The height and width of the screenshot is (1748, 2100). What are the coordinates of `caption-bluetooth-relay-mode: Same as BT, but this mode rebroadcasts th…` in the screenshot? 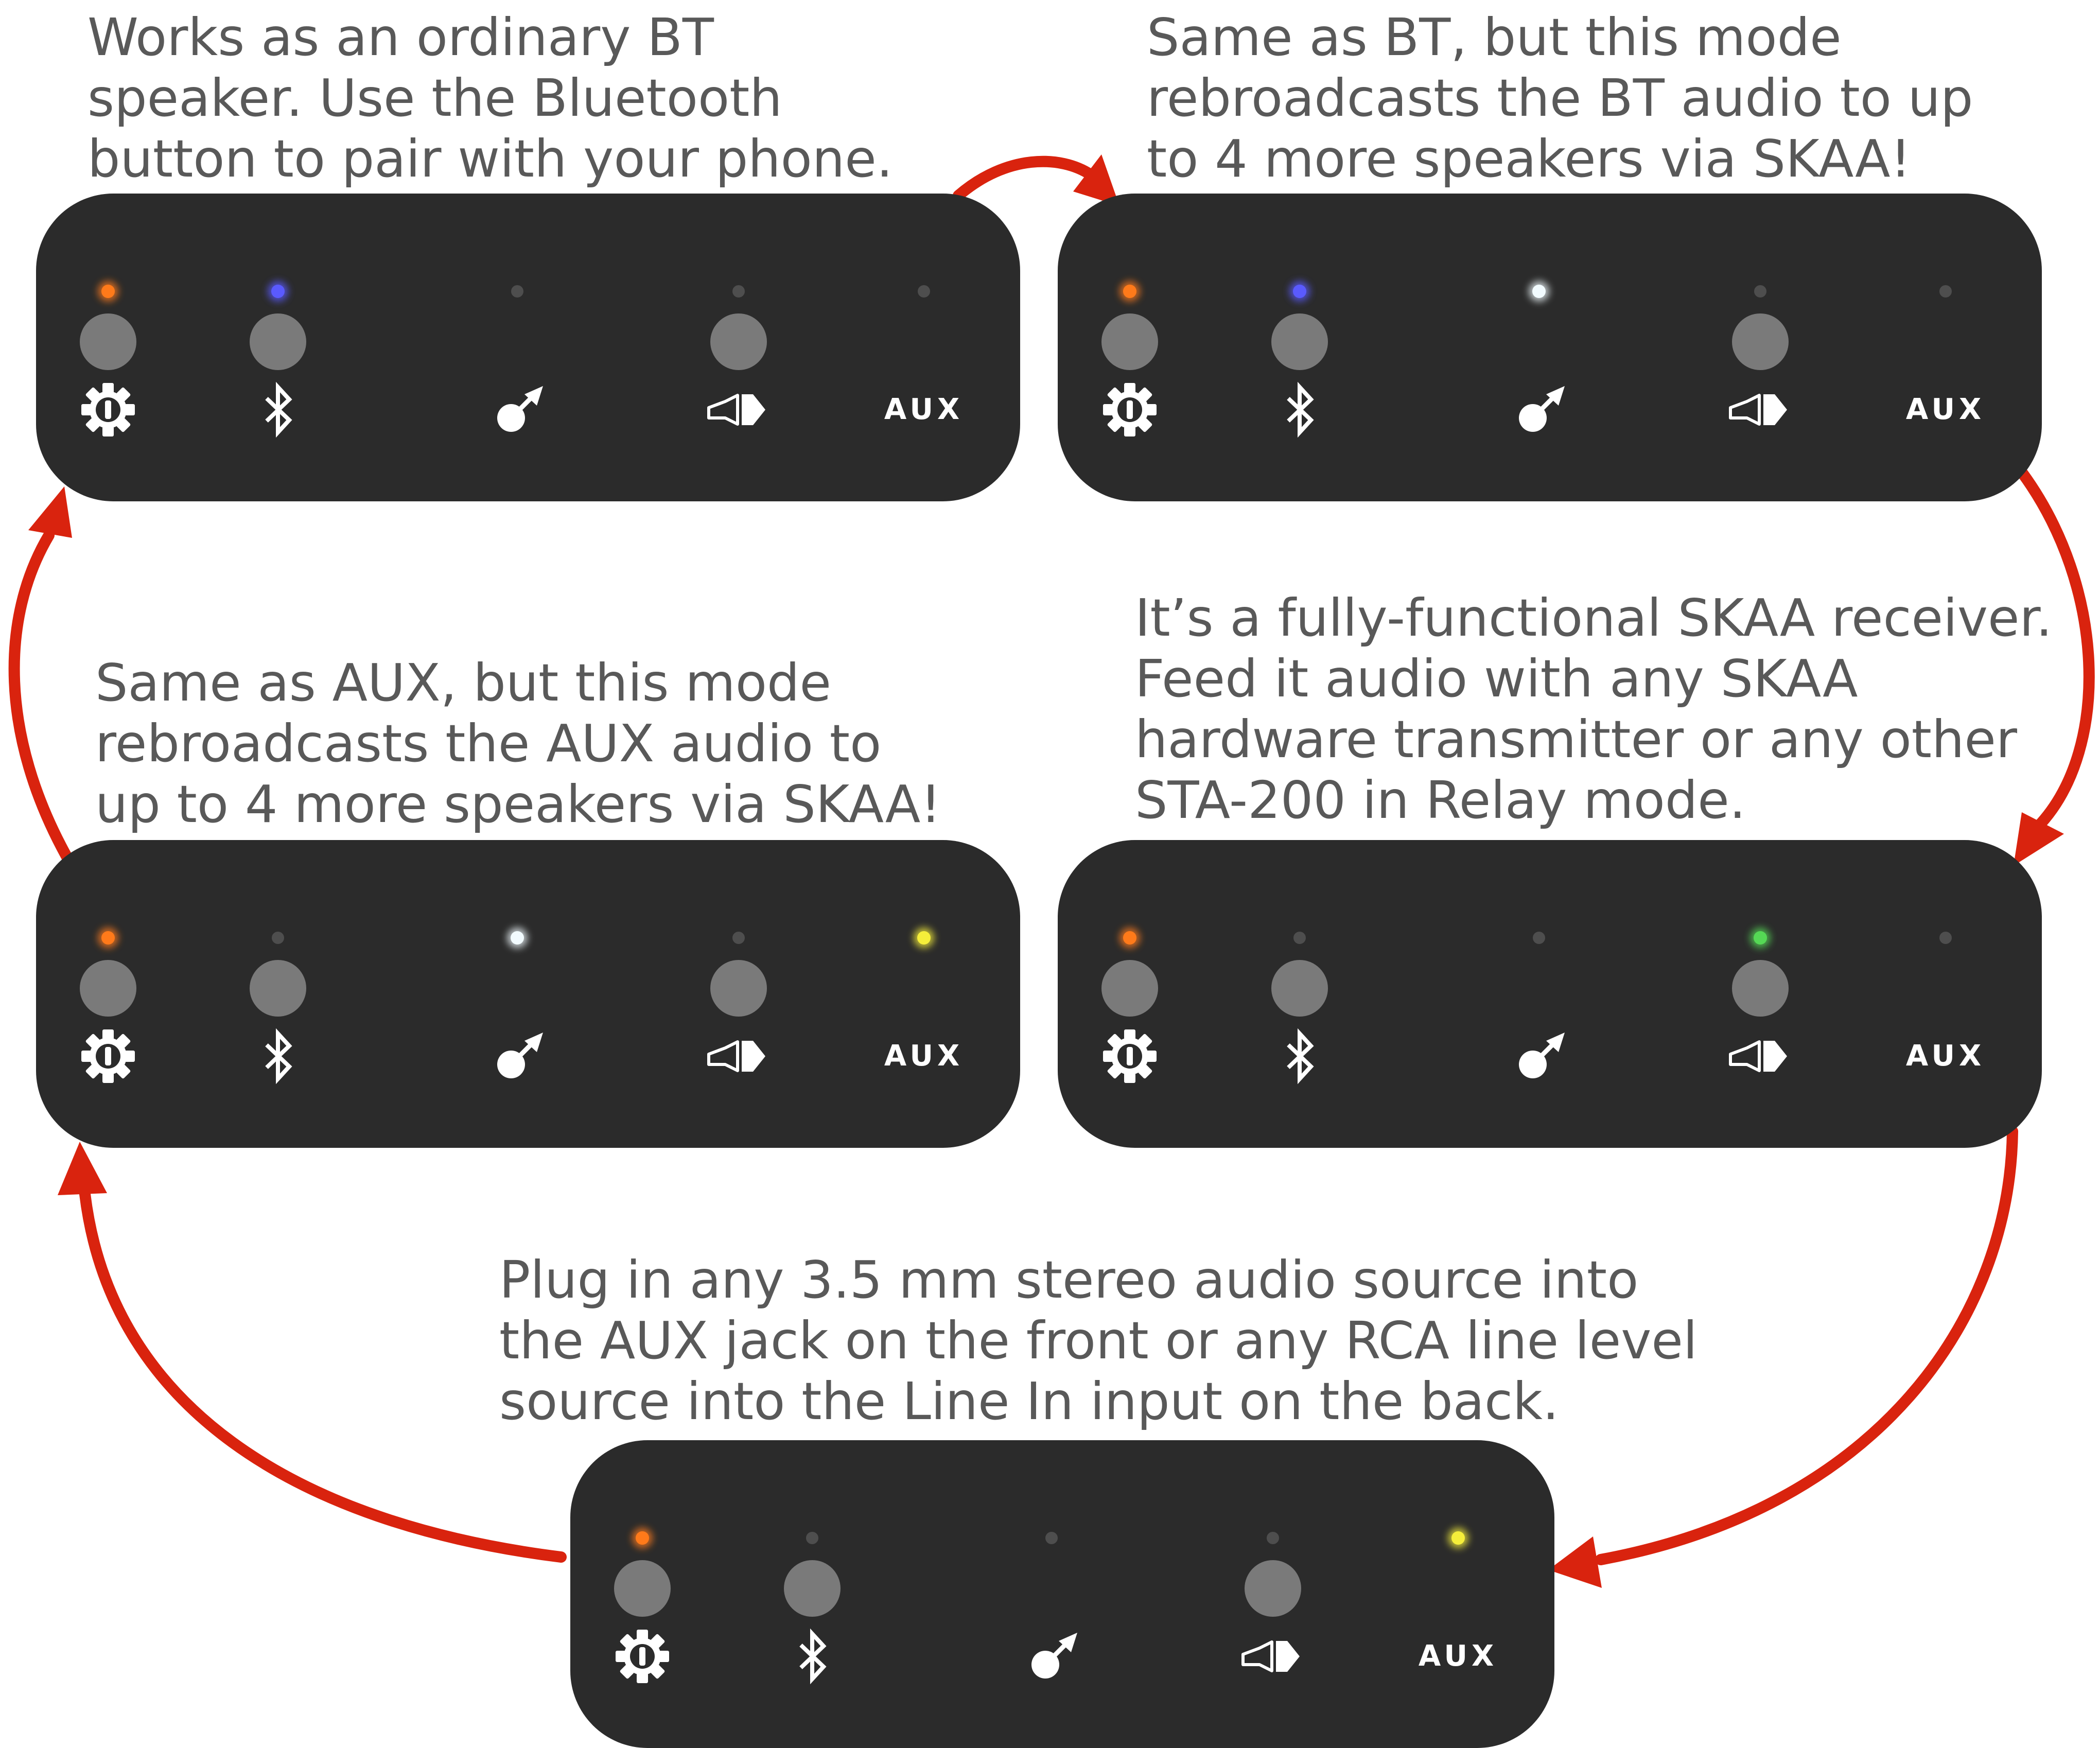 It's located at (1560, 98).